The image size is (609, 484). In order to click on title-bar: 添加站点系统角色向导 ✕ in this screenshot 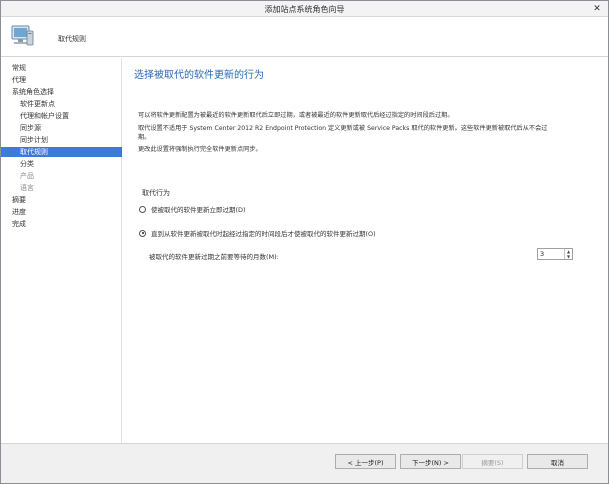, I will do `click(304, 9)`.